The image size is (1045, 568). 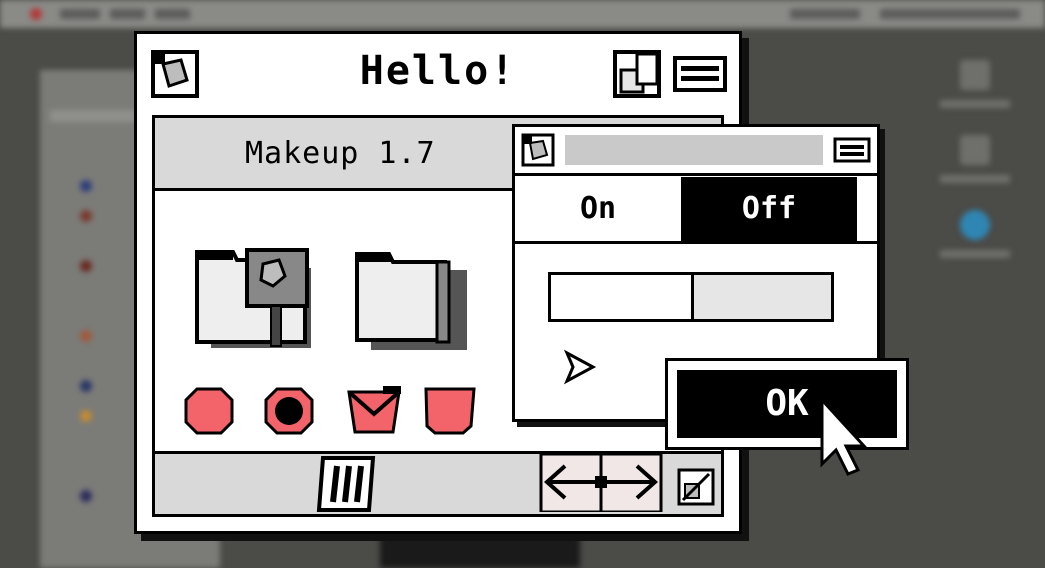 I want to click on toggle-window-titlebar, so click(x=696, y=151).